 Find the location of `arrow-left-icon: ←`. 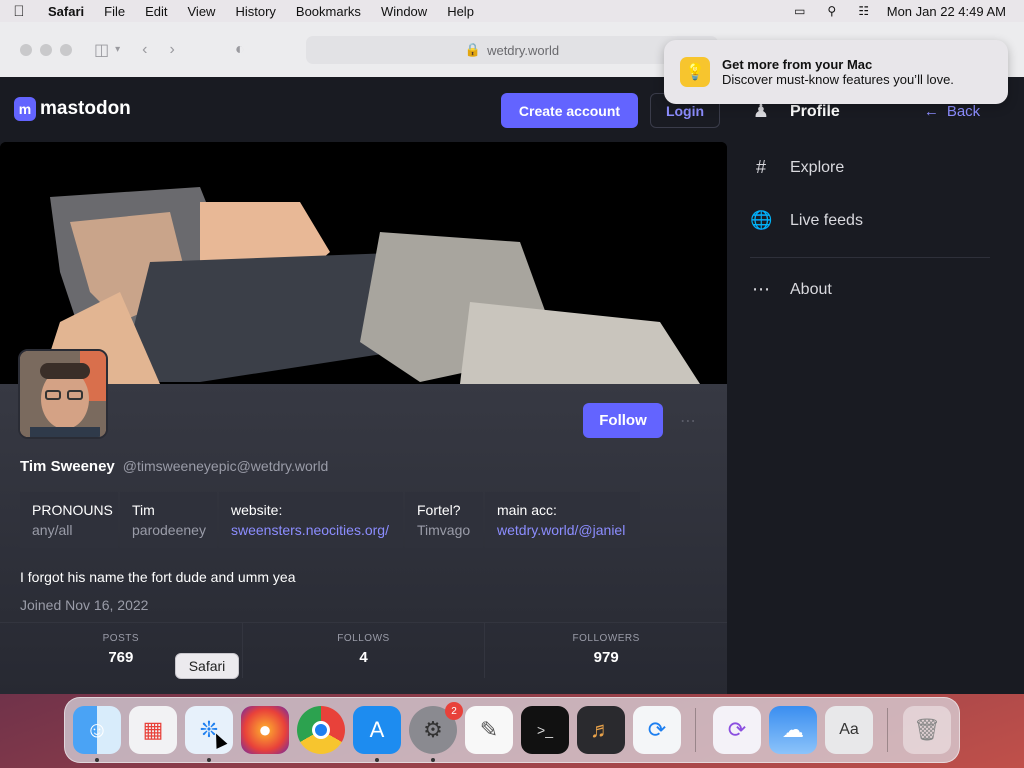

arrow-left-icon: ← is located at coordinates (931, 111).